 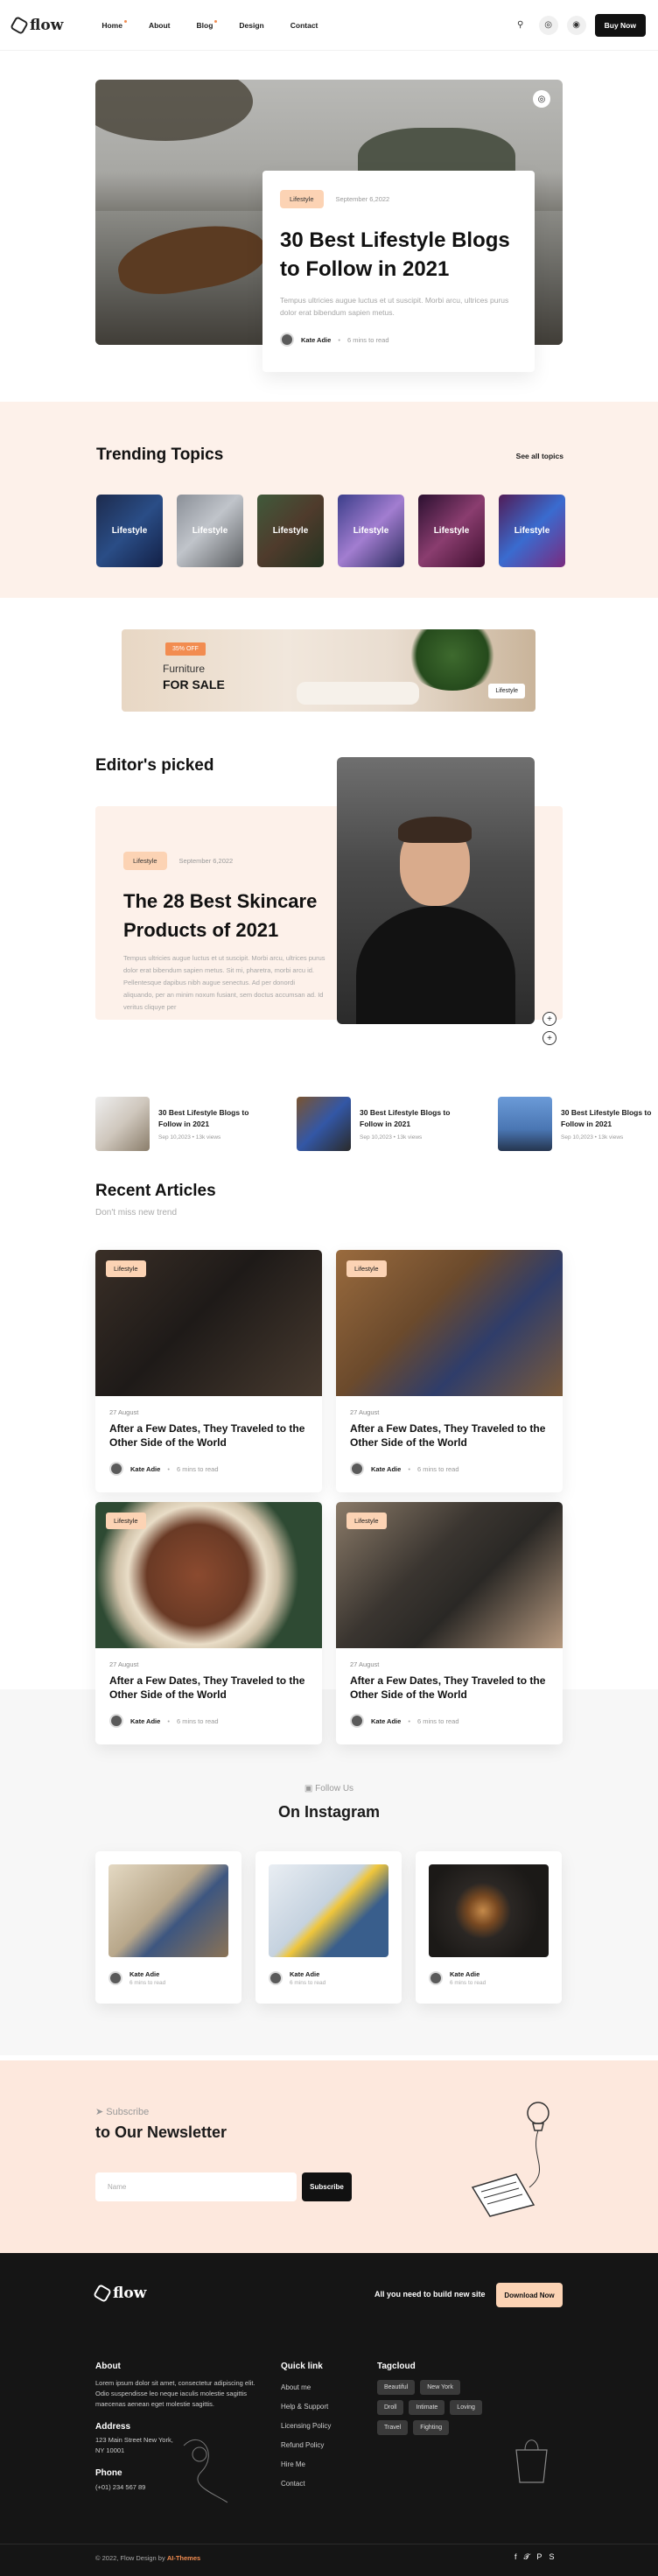 What do you see at coordinates (431, 2427) in the screenshot?
I see `tag-chip: Fighting` at bounding box center [431, 2427].